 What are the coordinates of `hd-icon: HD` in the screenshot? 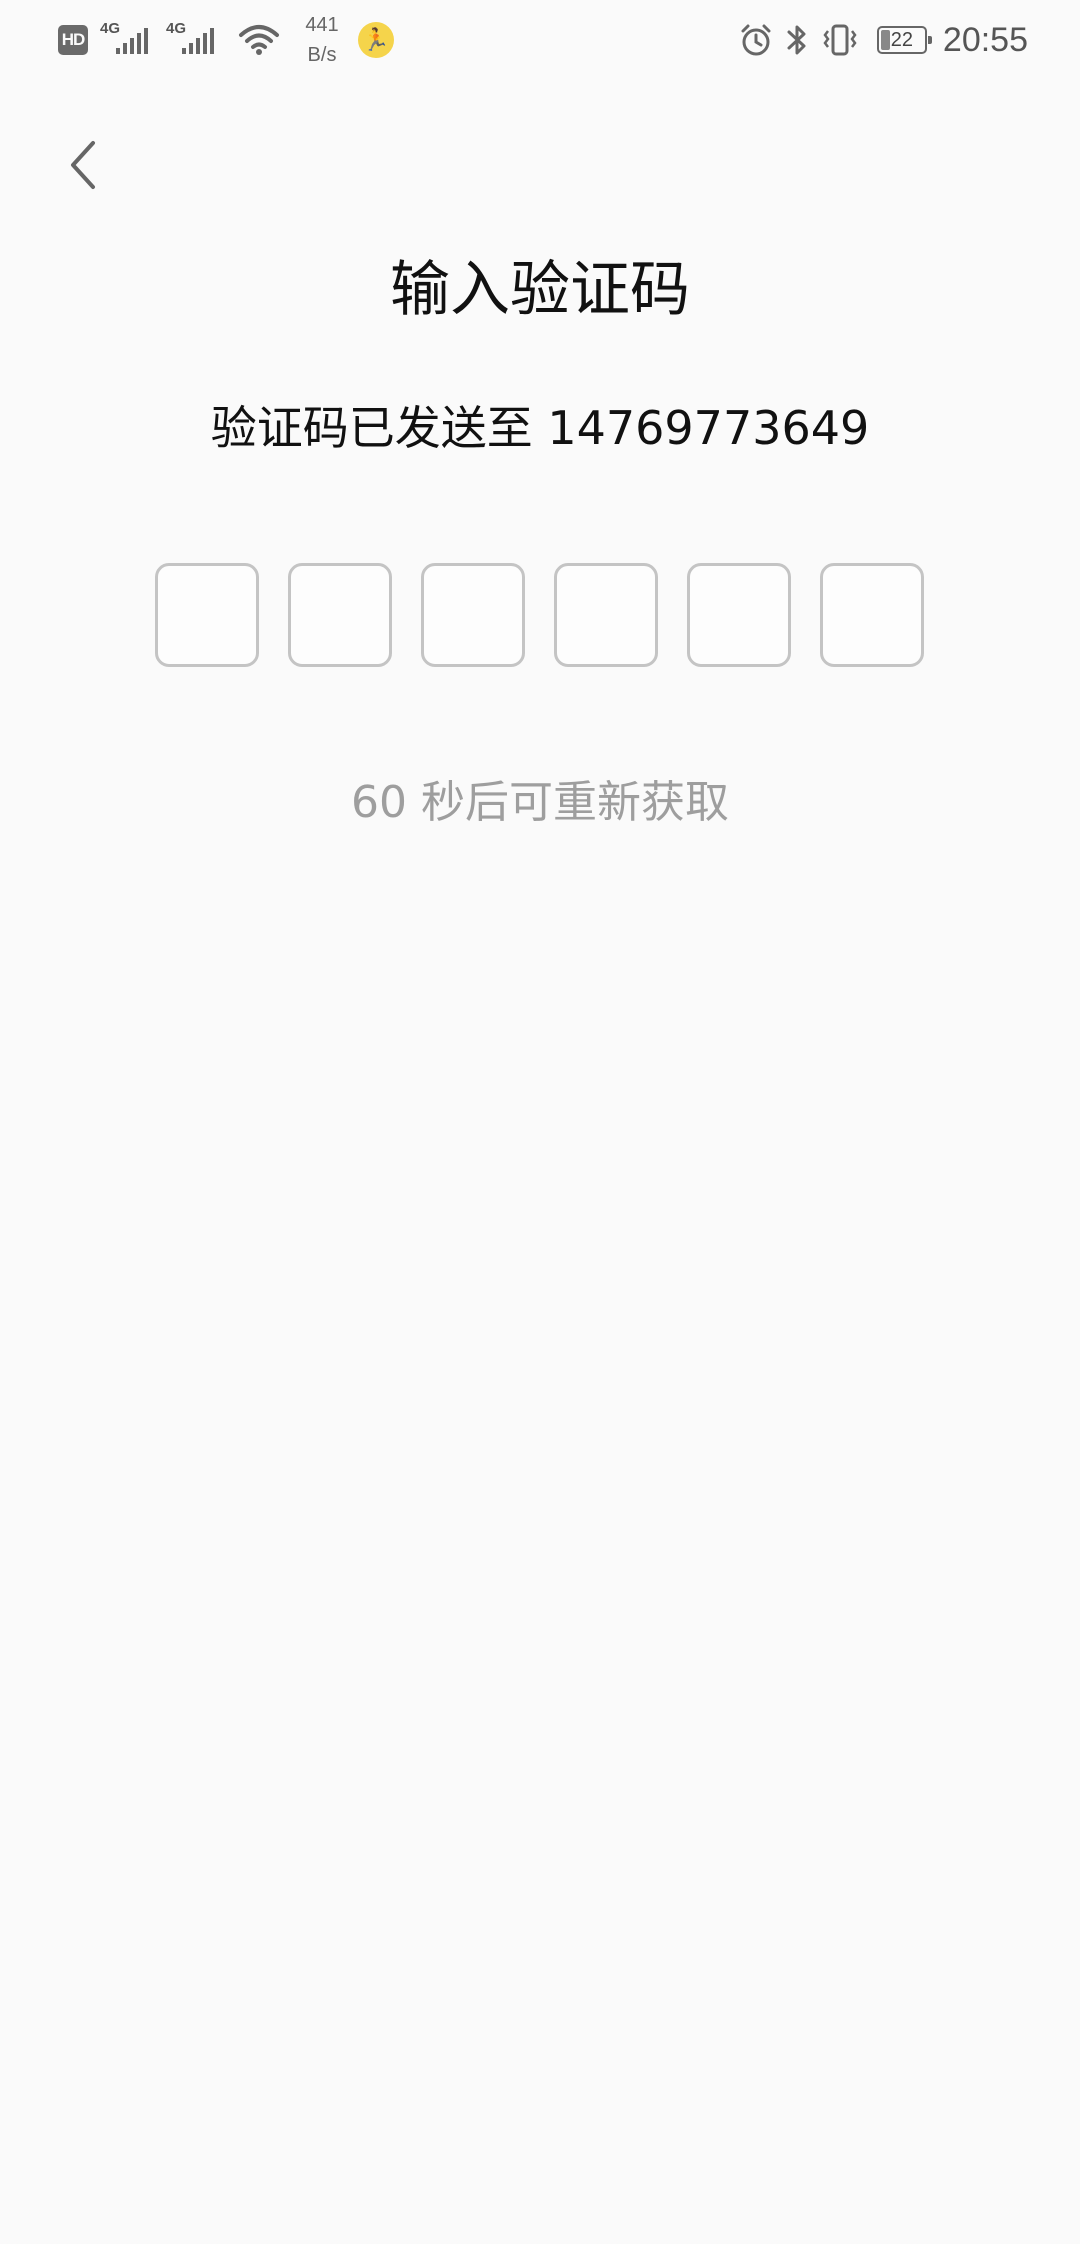 It's located at (73, 40).